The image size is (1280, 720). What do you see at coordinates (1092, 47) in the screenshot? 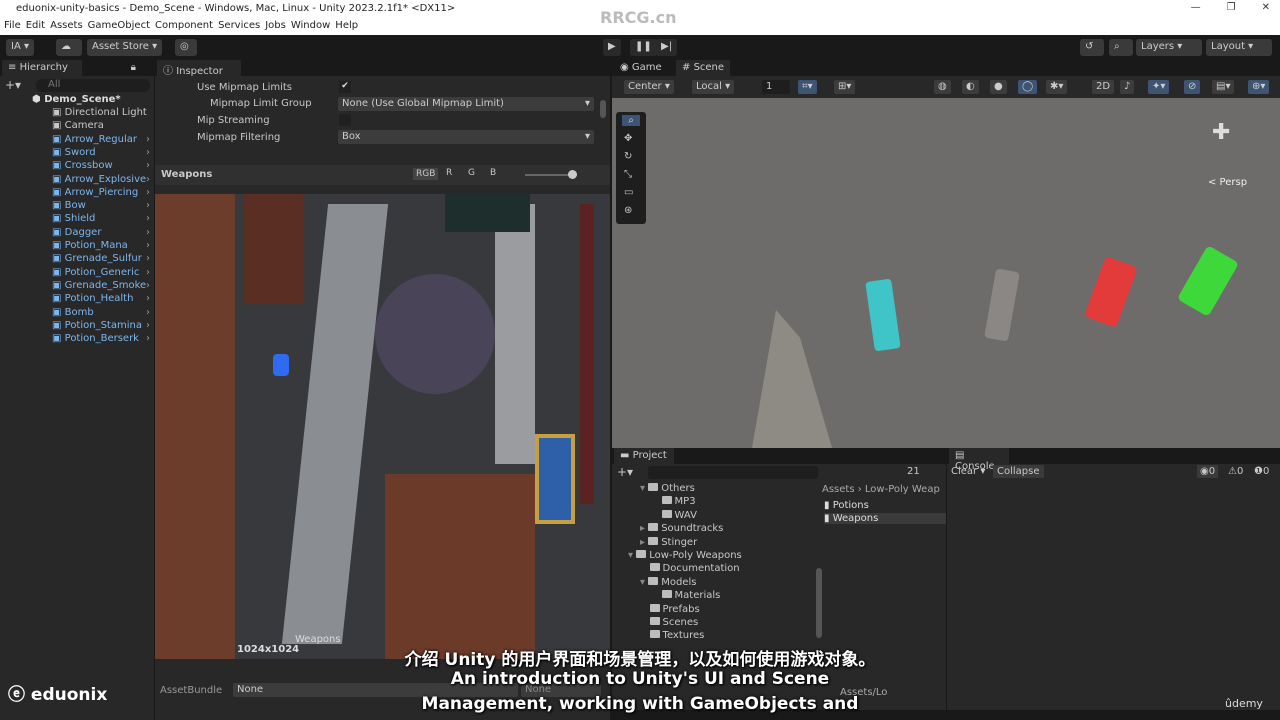
I see `history-icon: ↺` at bounding box center [1092, 47].